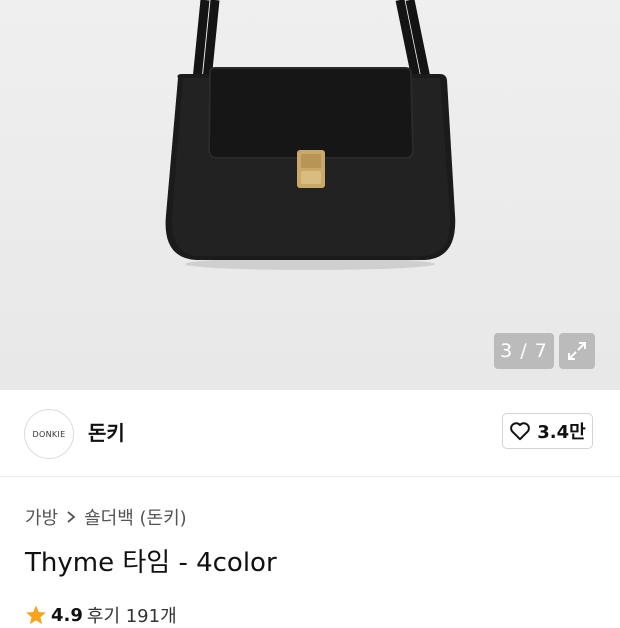 This screenshot has height=628, width=620. What do you see at coordinates (524, 351) in the screenshot?
I see `image-counter: 3 / 7` at bounding box center [524, 351].